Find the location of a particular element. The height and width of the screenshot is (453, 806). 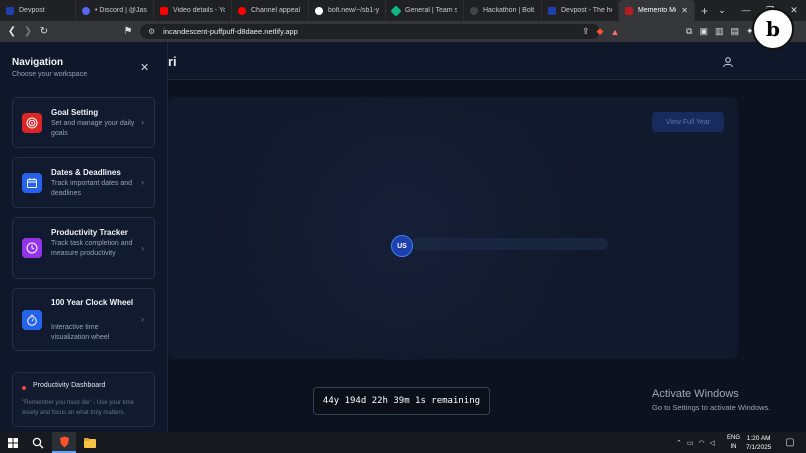

nav-item-desc: Track important dates and deadlines is located at coordinates (92, 188).